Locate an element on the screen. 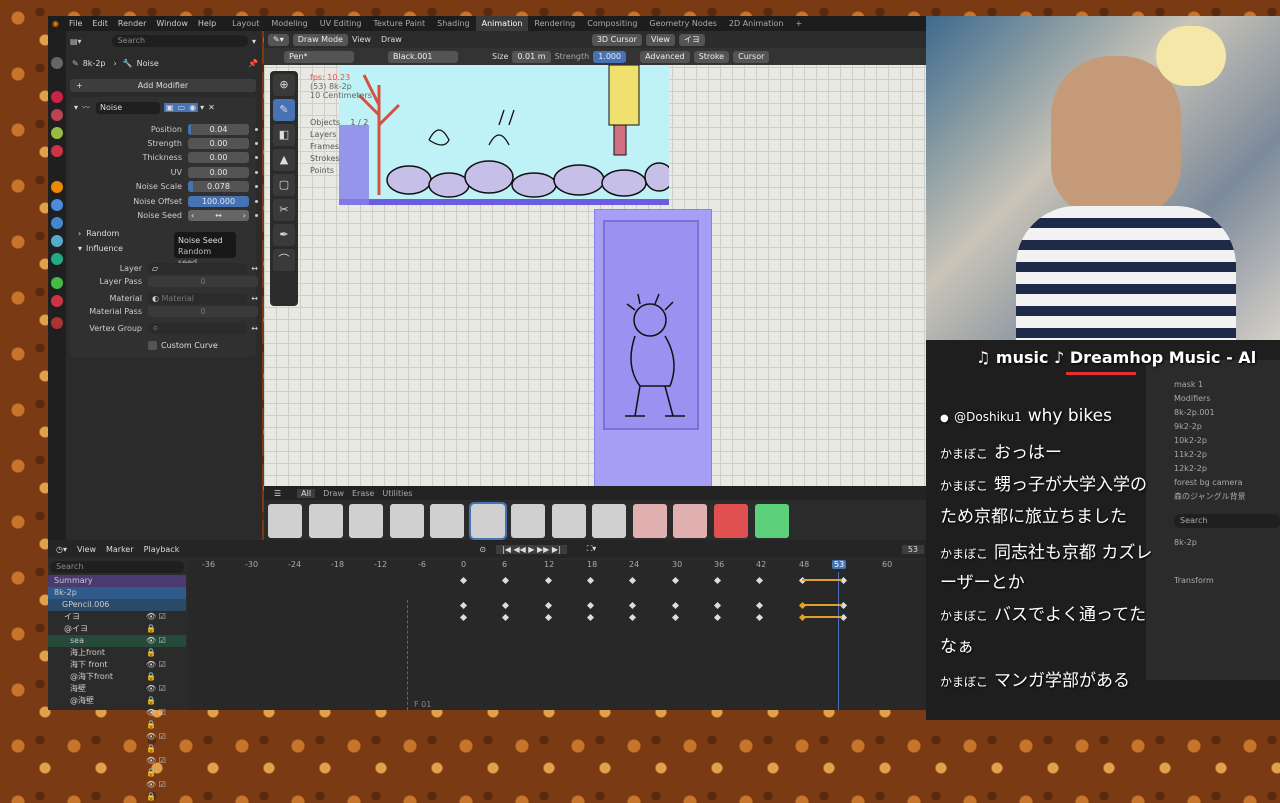 Image resolution: width=1280 pixels, height=803 pixels. playhead-frame-label: 53 is located at coordinates (839, 564).